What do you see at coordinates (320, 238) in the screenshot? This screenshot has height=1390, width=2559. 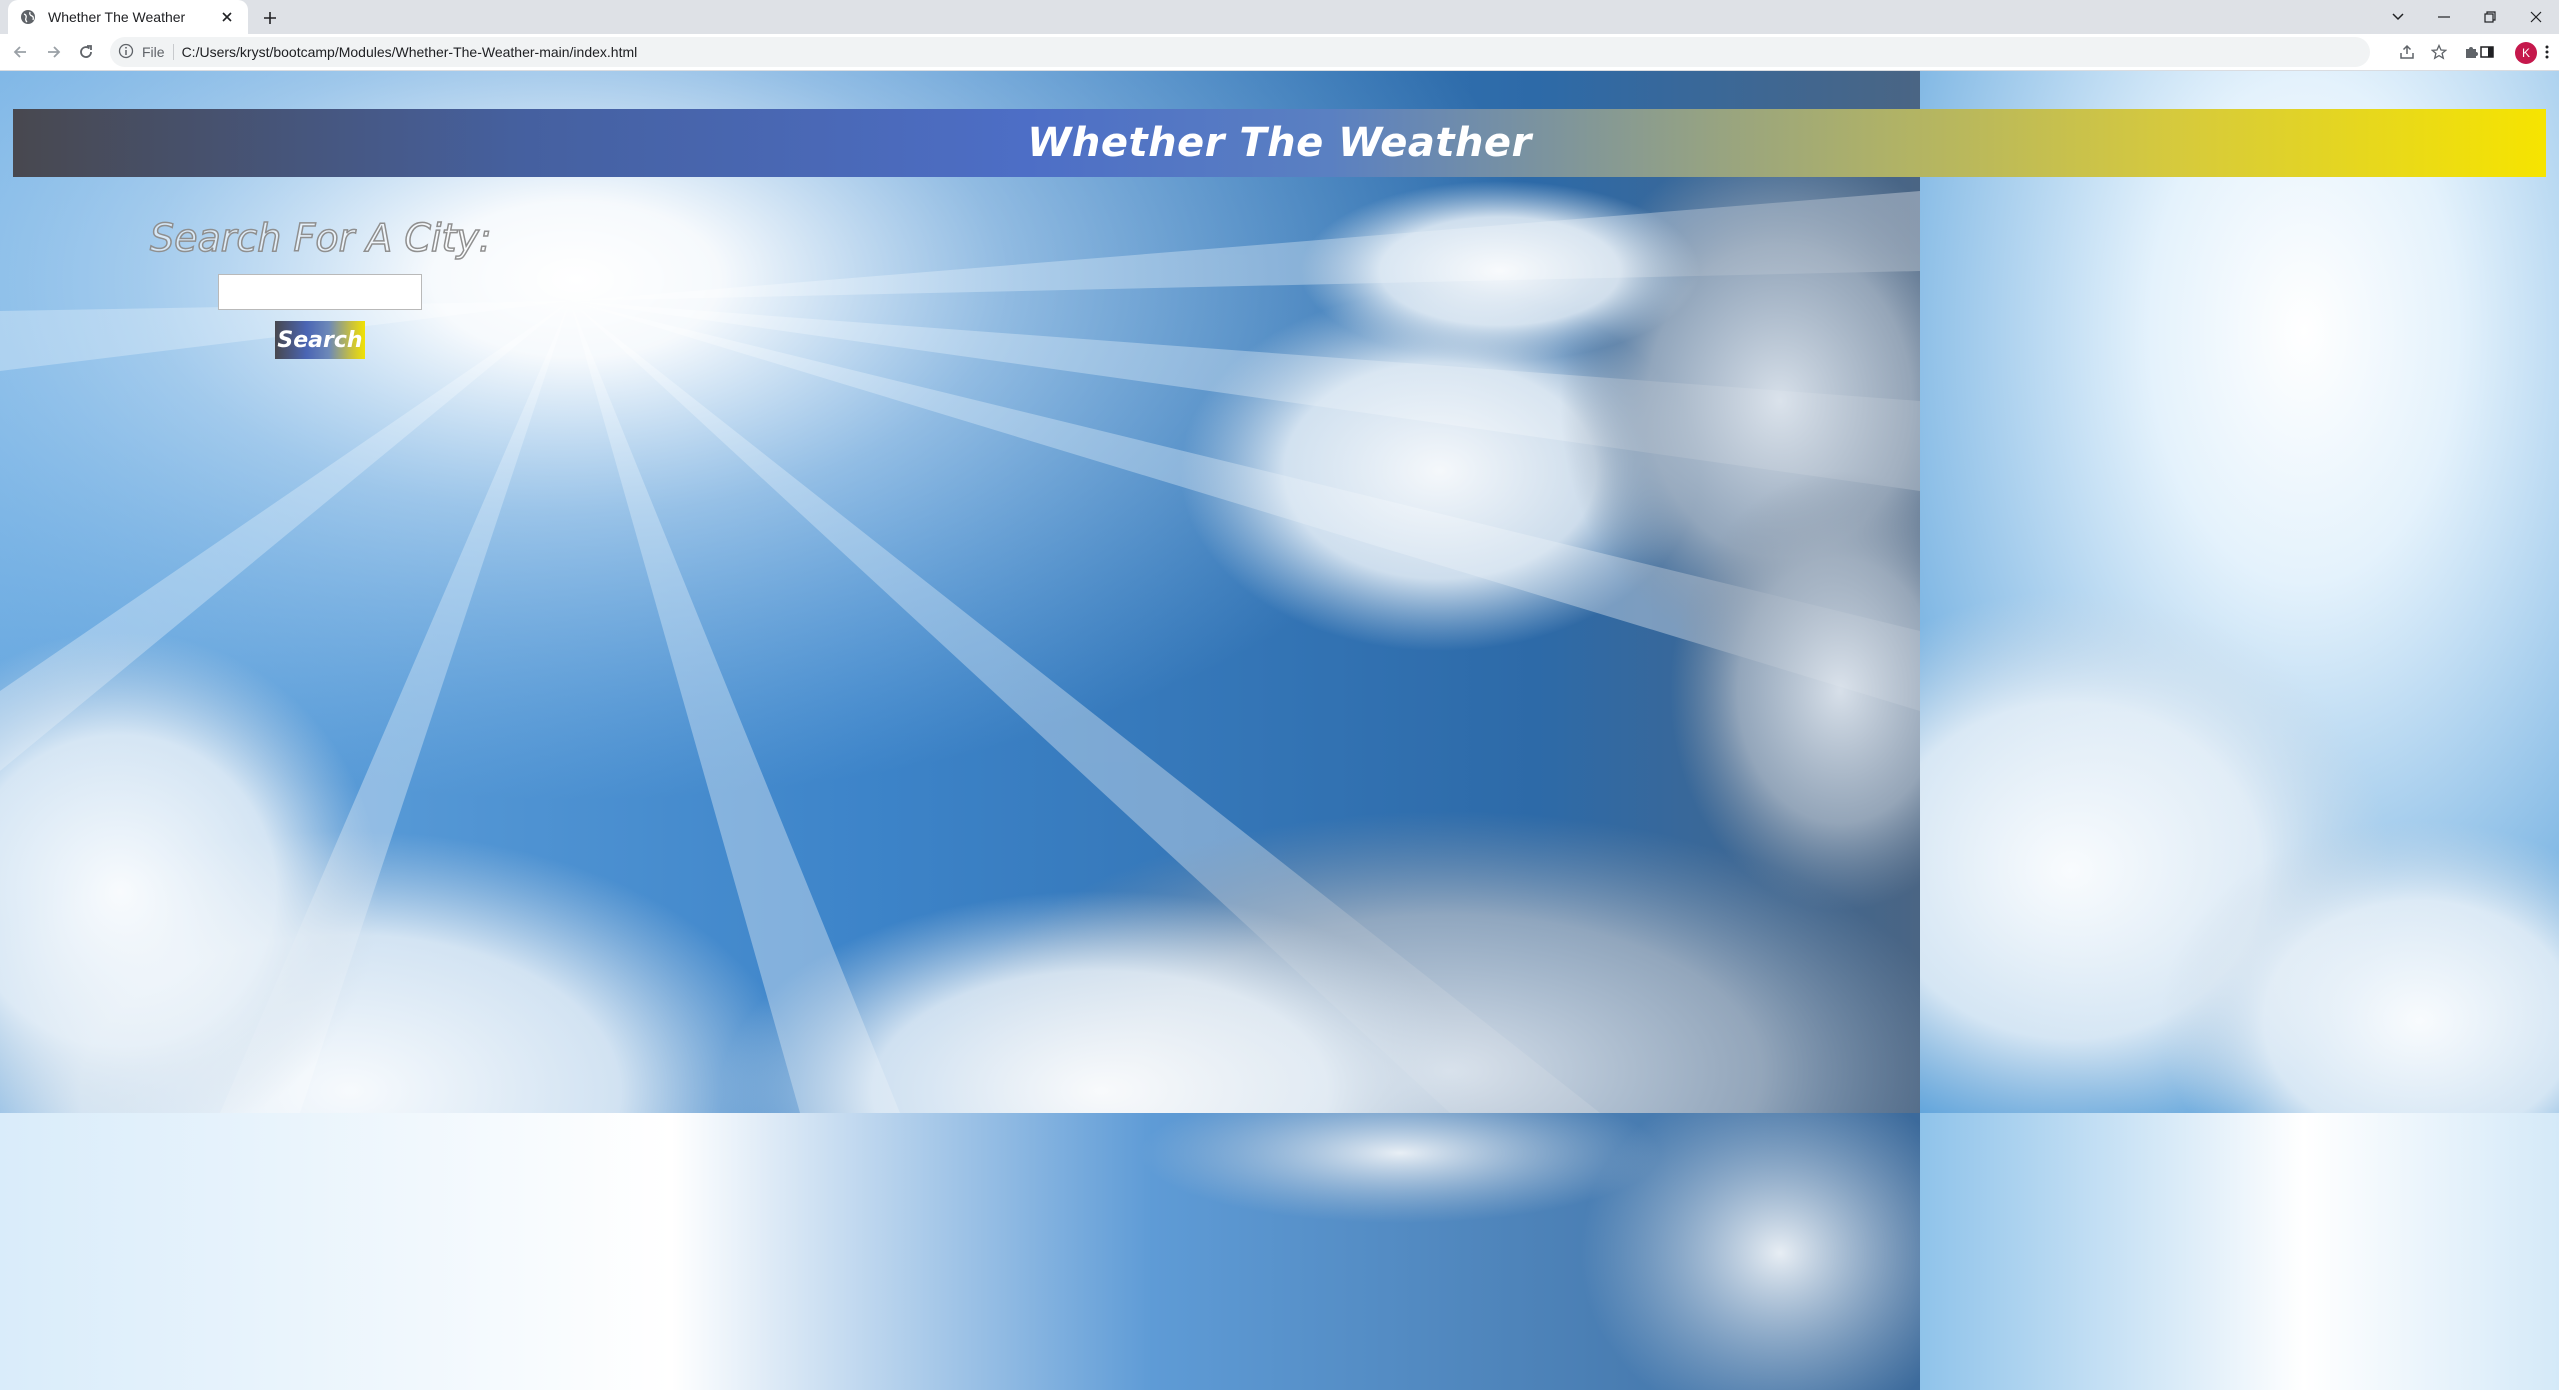 I see `search-label: Search For A City:` at bounding box center [320, 238].